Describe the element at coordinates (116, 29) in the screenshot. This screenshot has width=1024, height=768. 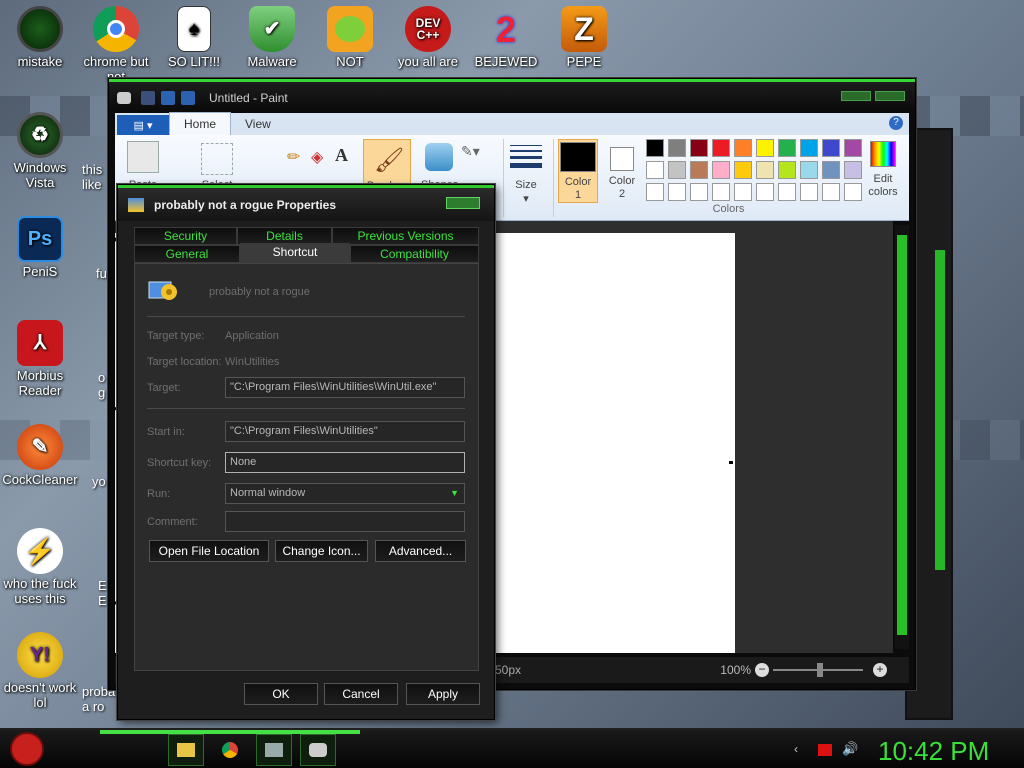
I see `chrome-icon` at that location.